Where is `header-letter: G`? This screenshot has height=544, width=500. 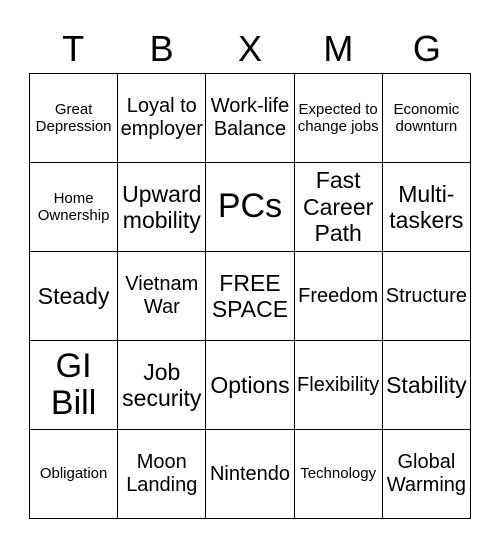 header-letter: G is located at coordinates (426, 48).